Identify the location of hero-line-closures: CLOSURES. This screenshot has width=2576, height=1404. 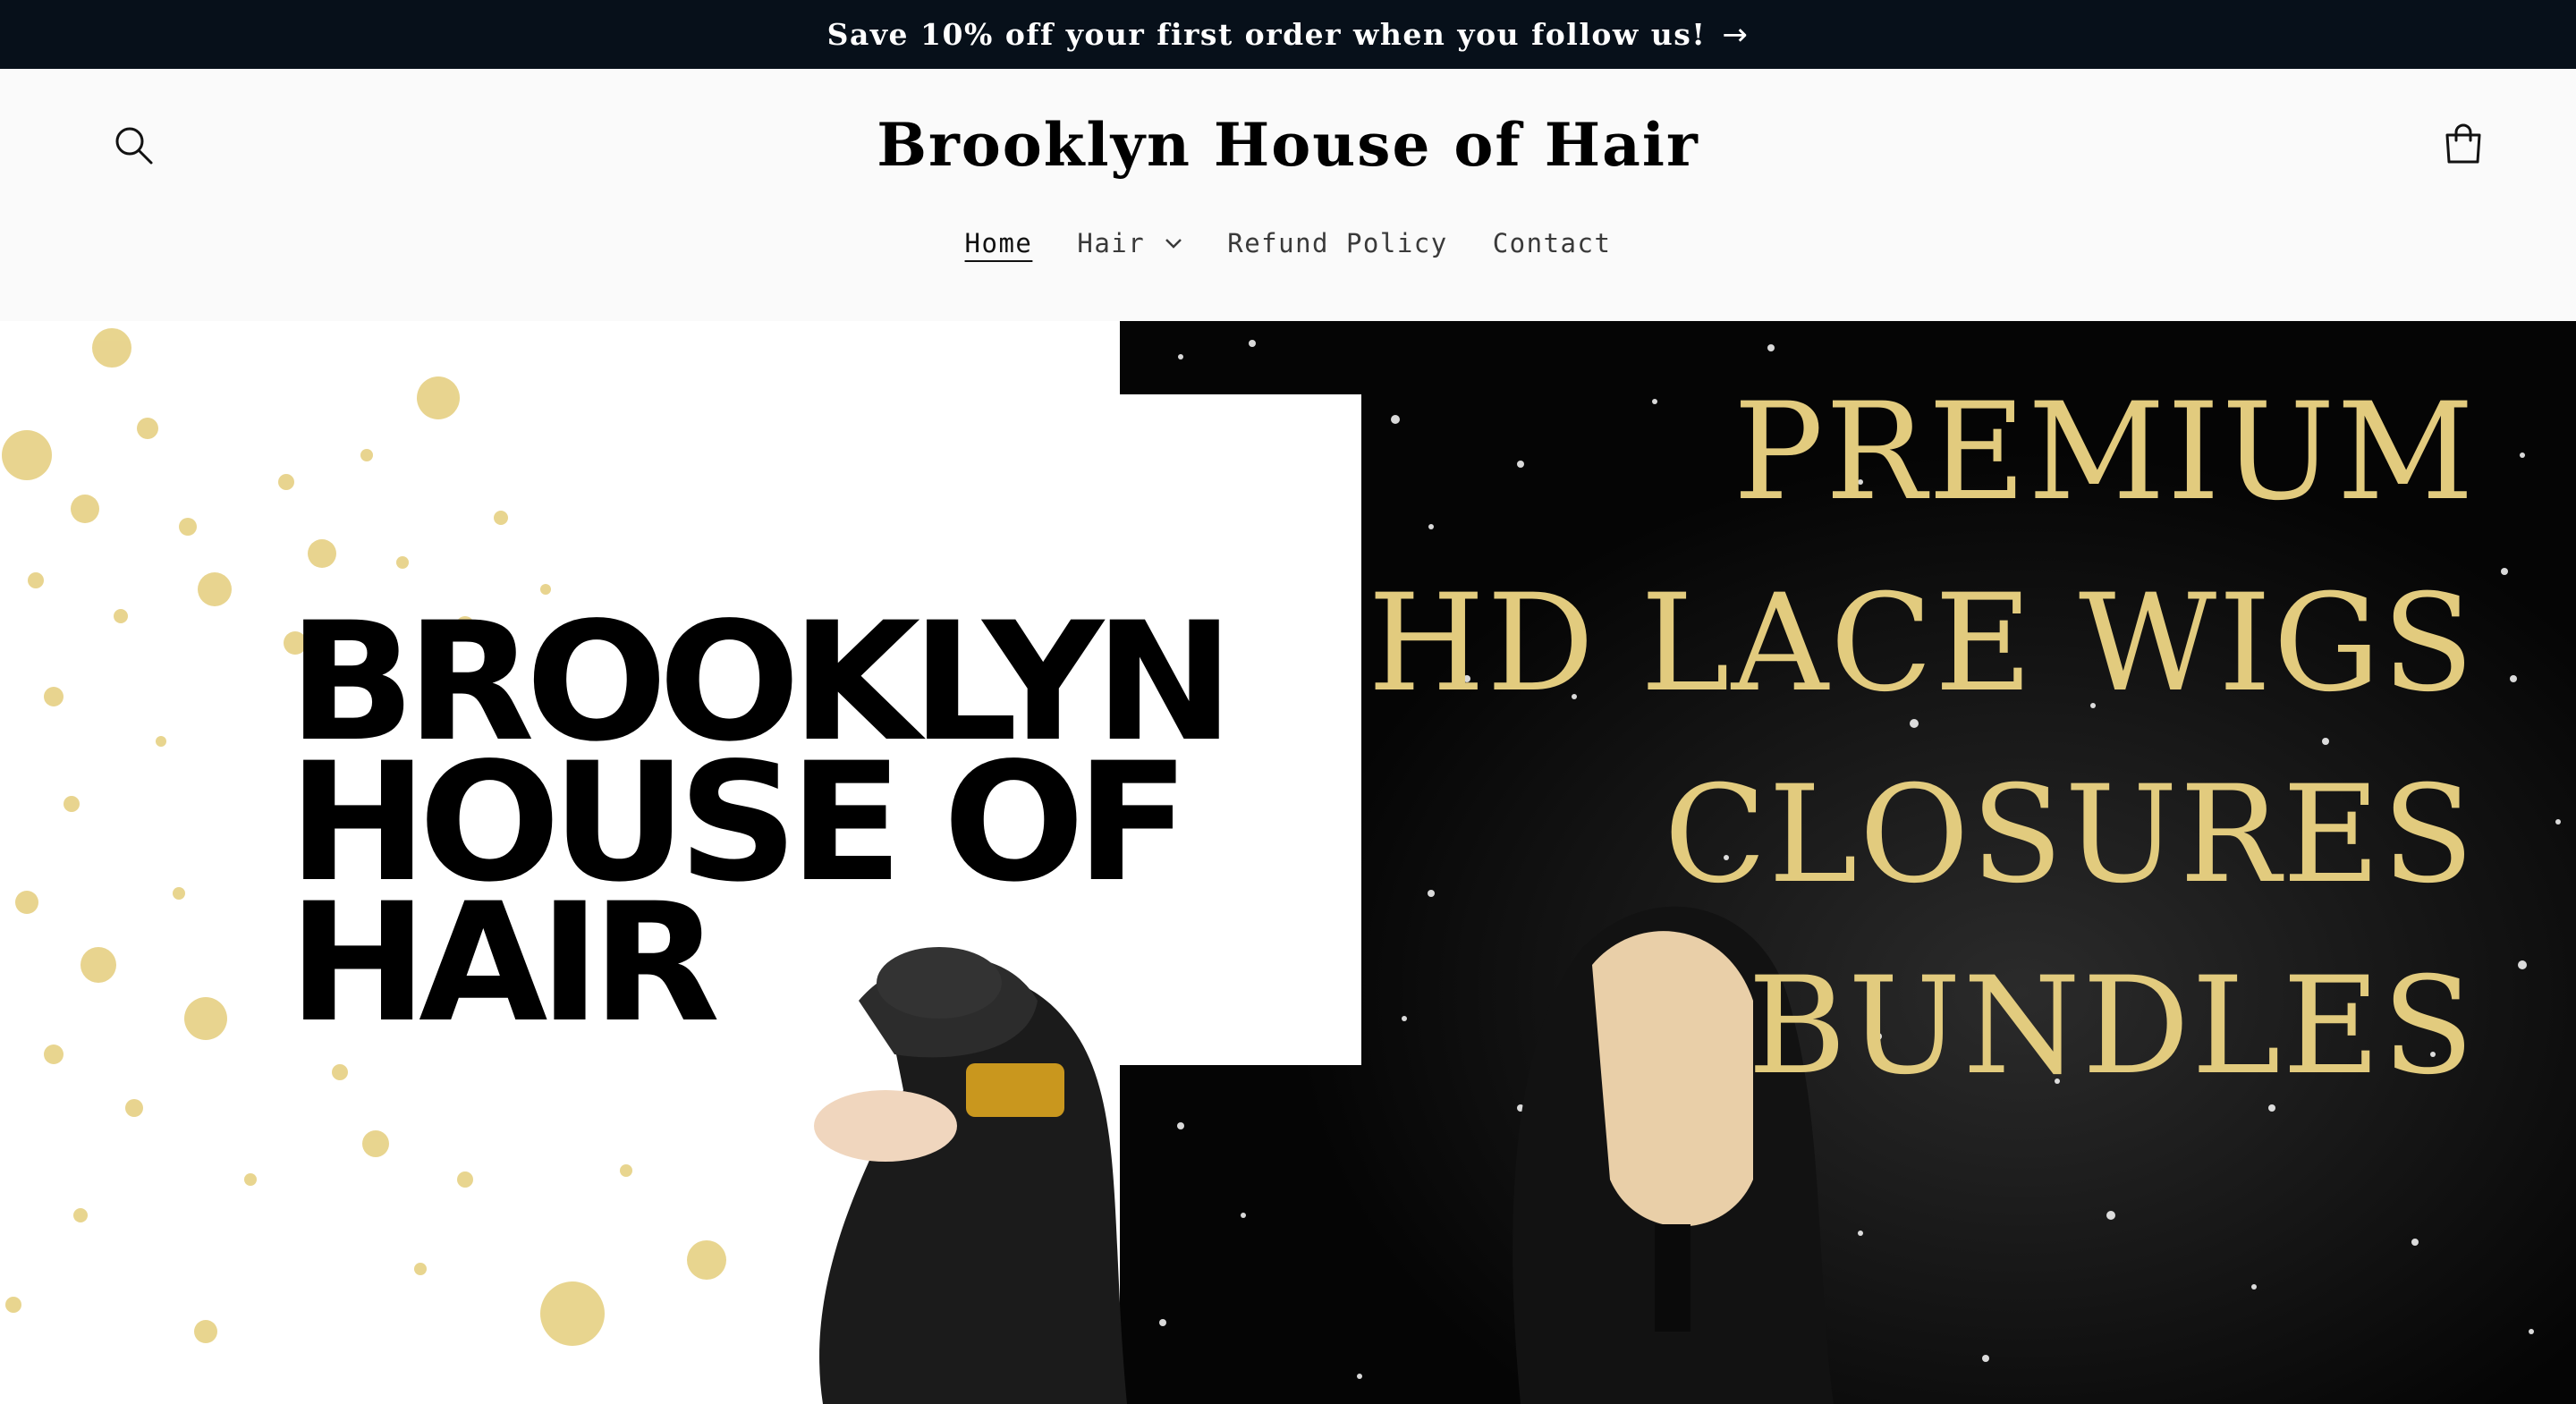
(2070, 835).